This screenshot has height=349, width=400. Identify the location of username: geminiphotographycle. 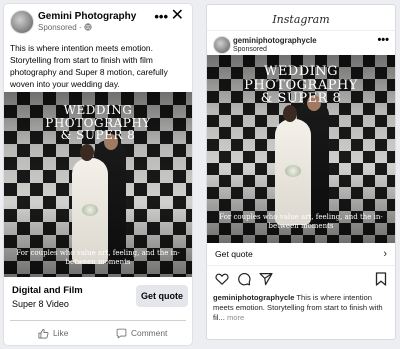
(275, 40).